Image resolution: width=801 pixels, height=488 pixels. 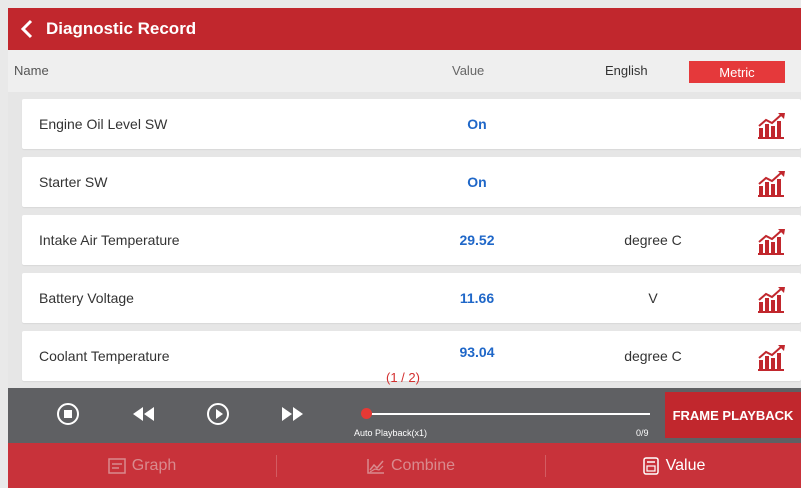 What do you see at coordinates (626, 70) in the screenshot?
I see `english-units-toggle: English` at bounding box center [626, 70].